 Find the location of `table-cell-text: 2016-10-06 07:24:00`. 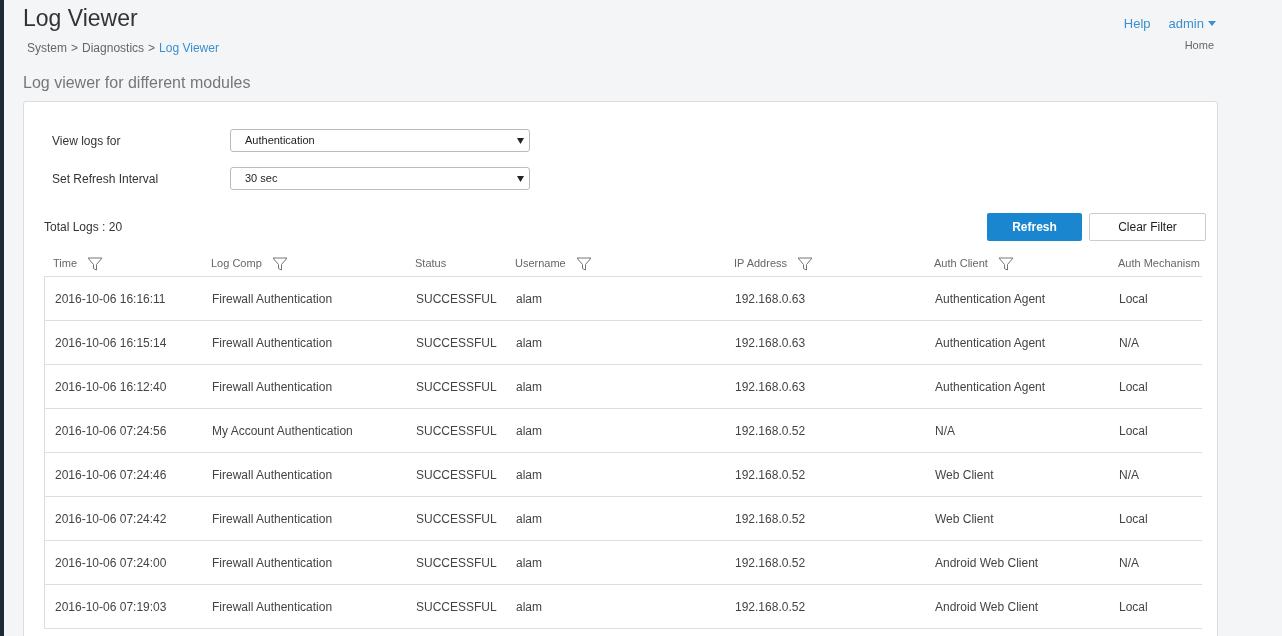

table-cell-text: 2016-10-06 07:24:00 is located at coordinates (111, 563).